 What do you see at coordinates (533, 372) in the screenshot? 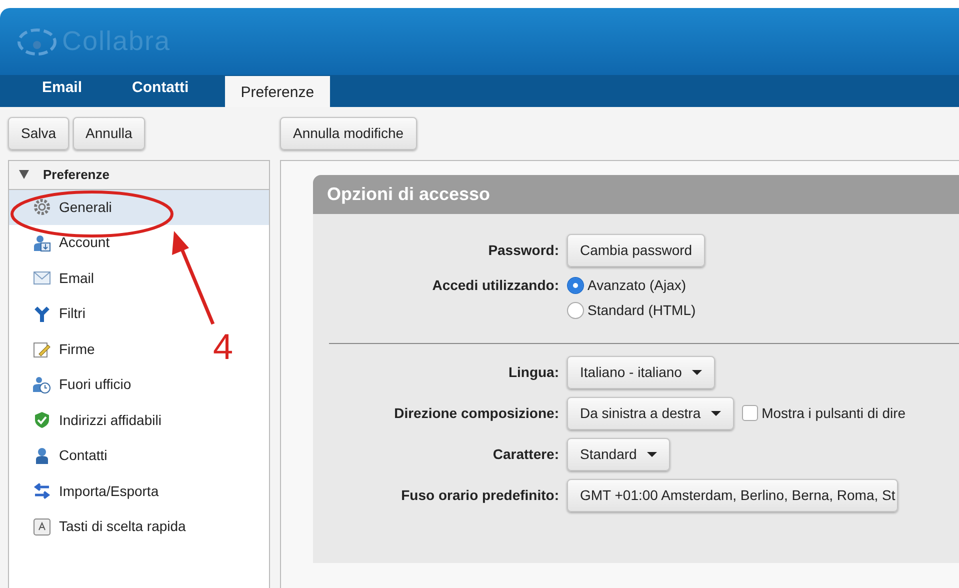
I see `field-label: Lingua:` at bounding box center [533, 372].